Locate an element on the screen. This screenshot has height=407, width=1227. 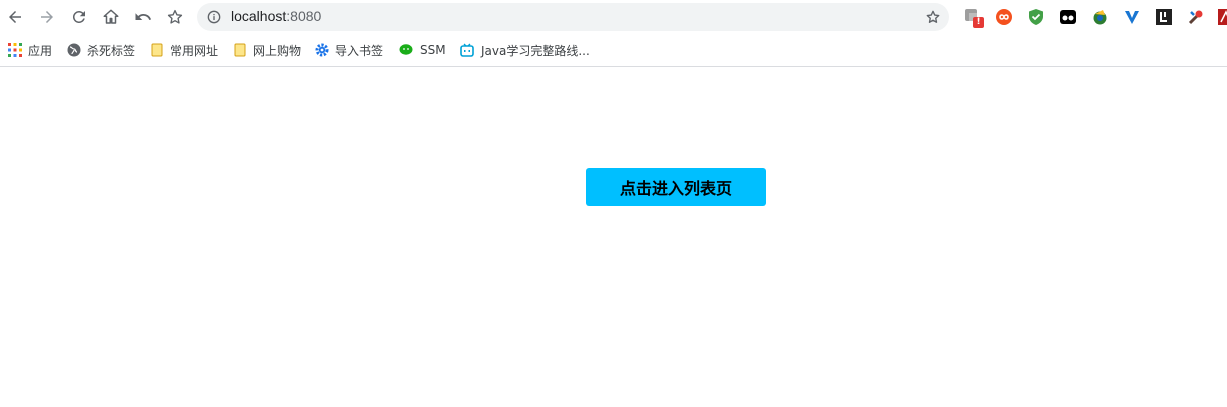
gear-icon is located at coordinates (322, 50).